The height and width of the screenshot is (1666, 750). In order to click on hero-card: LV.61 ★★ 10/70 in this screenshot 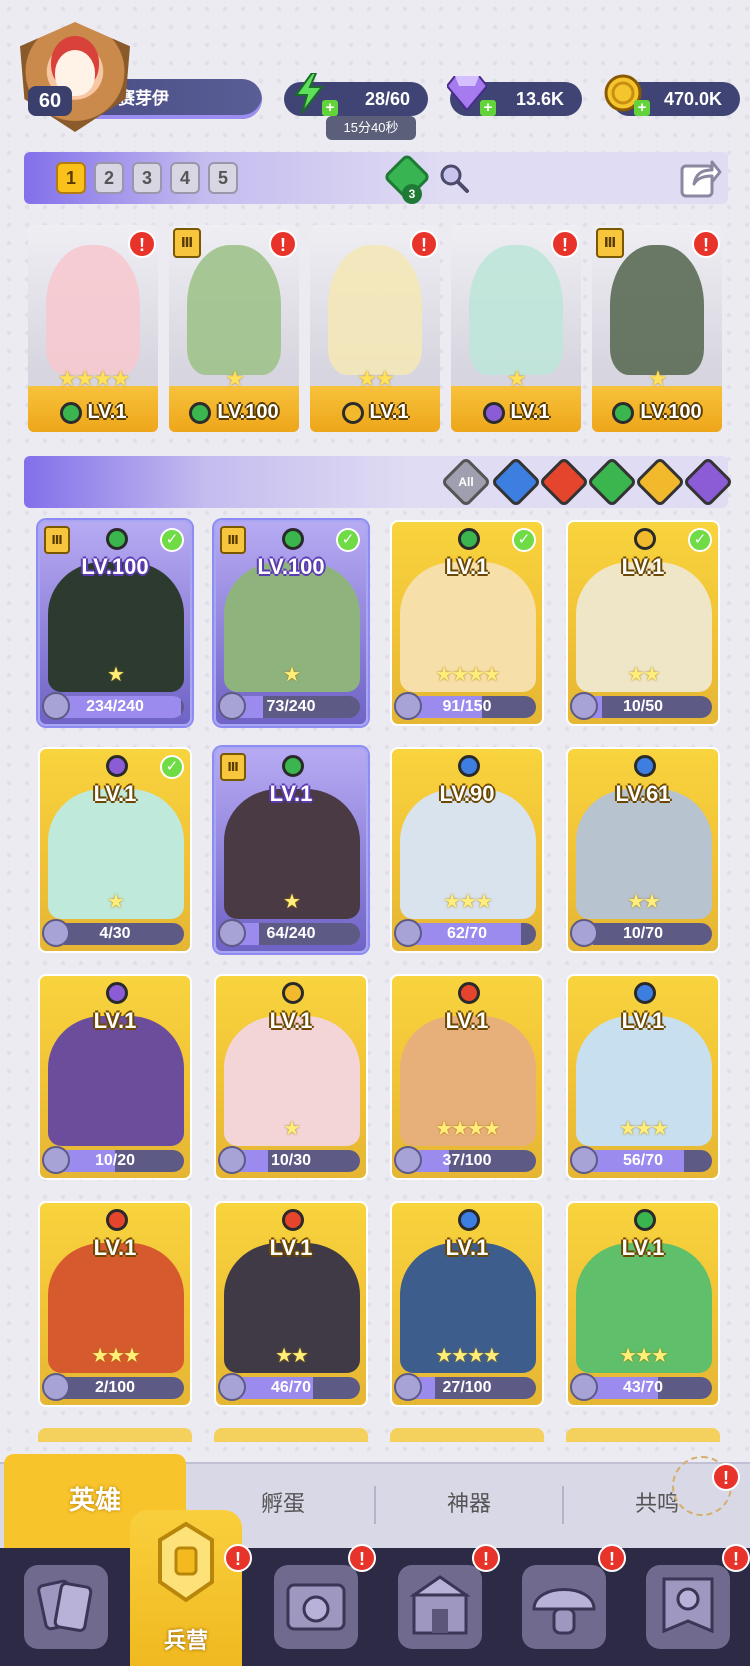, I will do `click(643, 850)`.